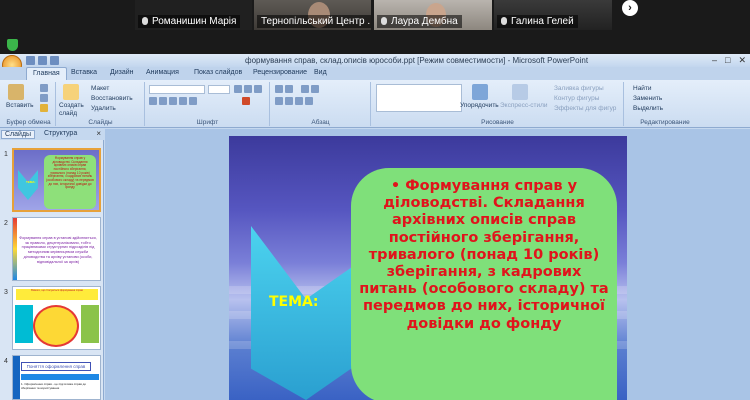  What do you see at coordinates (433, 15) in the screenshot?
I see `participant-tile: Лаура Дембна` at bounding box center [433, 15].